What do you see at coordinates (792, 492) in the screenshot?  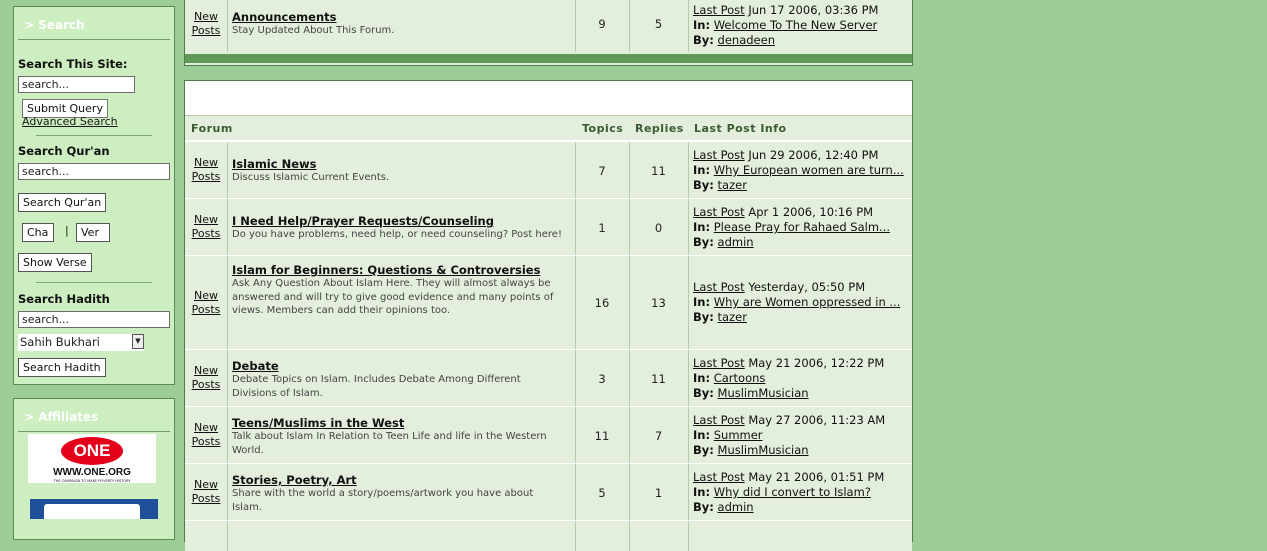 I see `last-post-topic-link: Why did I convert to Islam?` at bounding box center [792, 492].